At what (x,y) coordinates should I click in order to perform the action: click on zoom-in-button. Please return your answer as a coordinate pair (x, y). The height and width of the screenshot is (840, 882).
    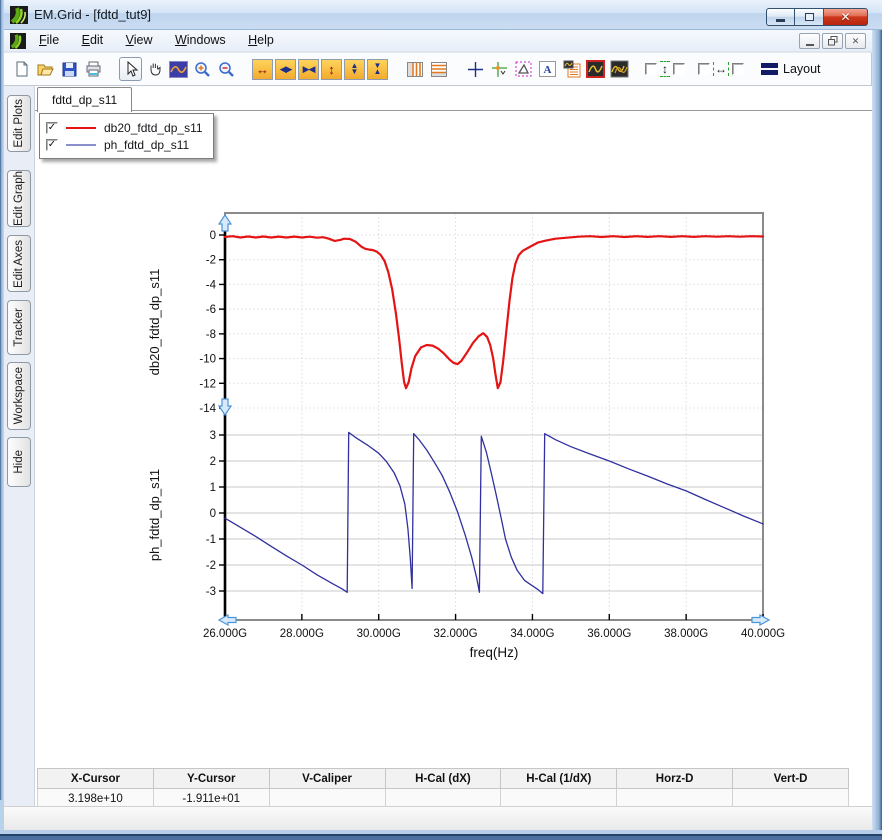
    Looking at the image, I should click on (202, 69).